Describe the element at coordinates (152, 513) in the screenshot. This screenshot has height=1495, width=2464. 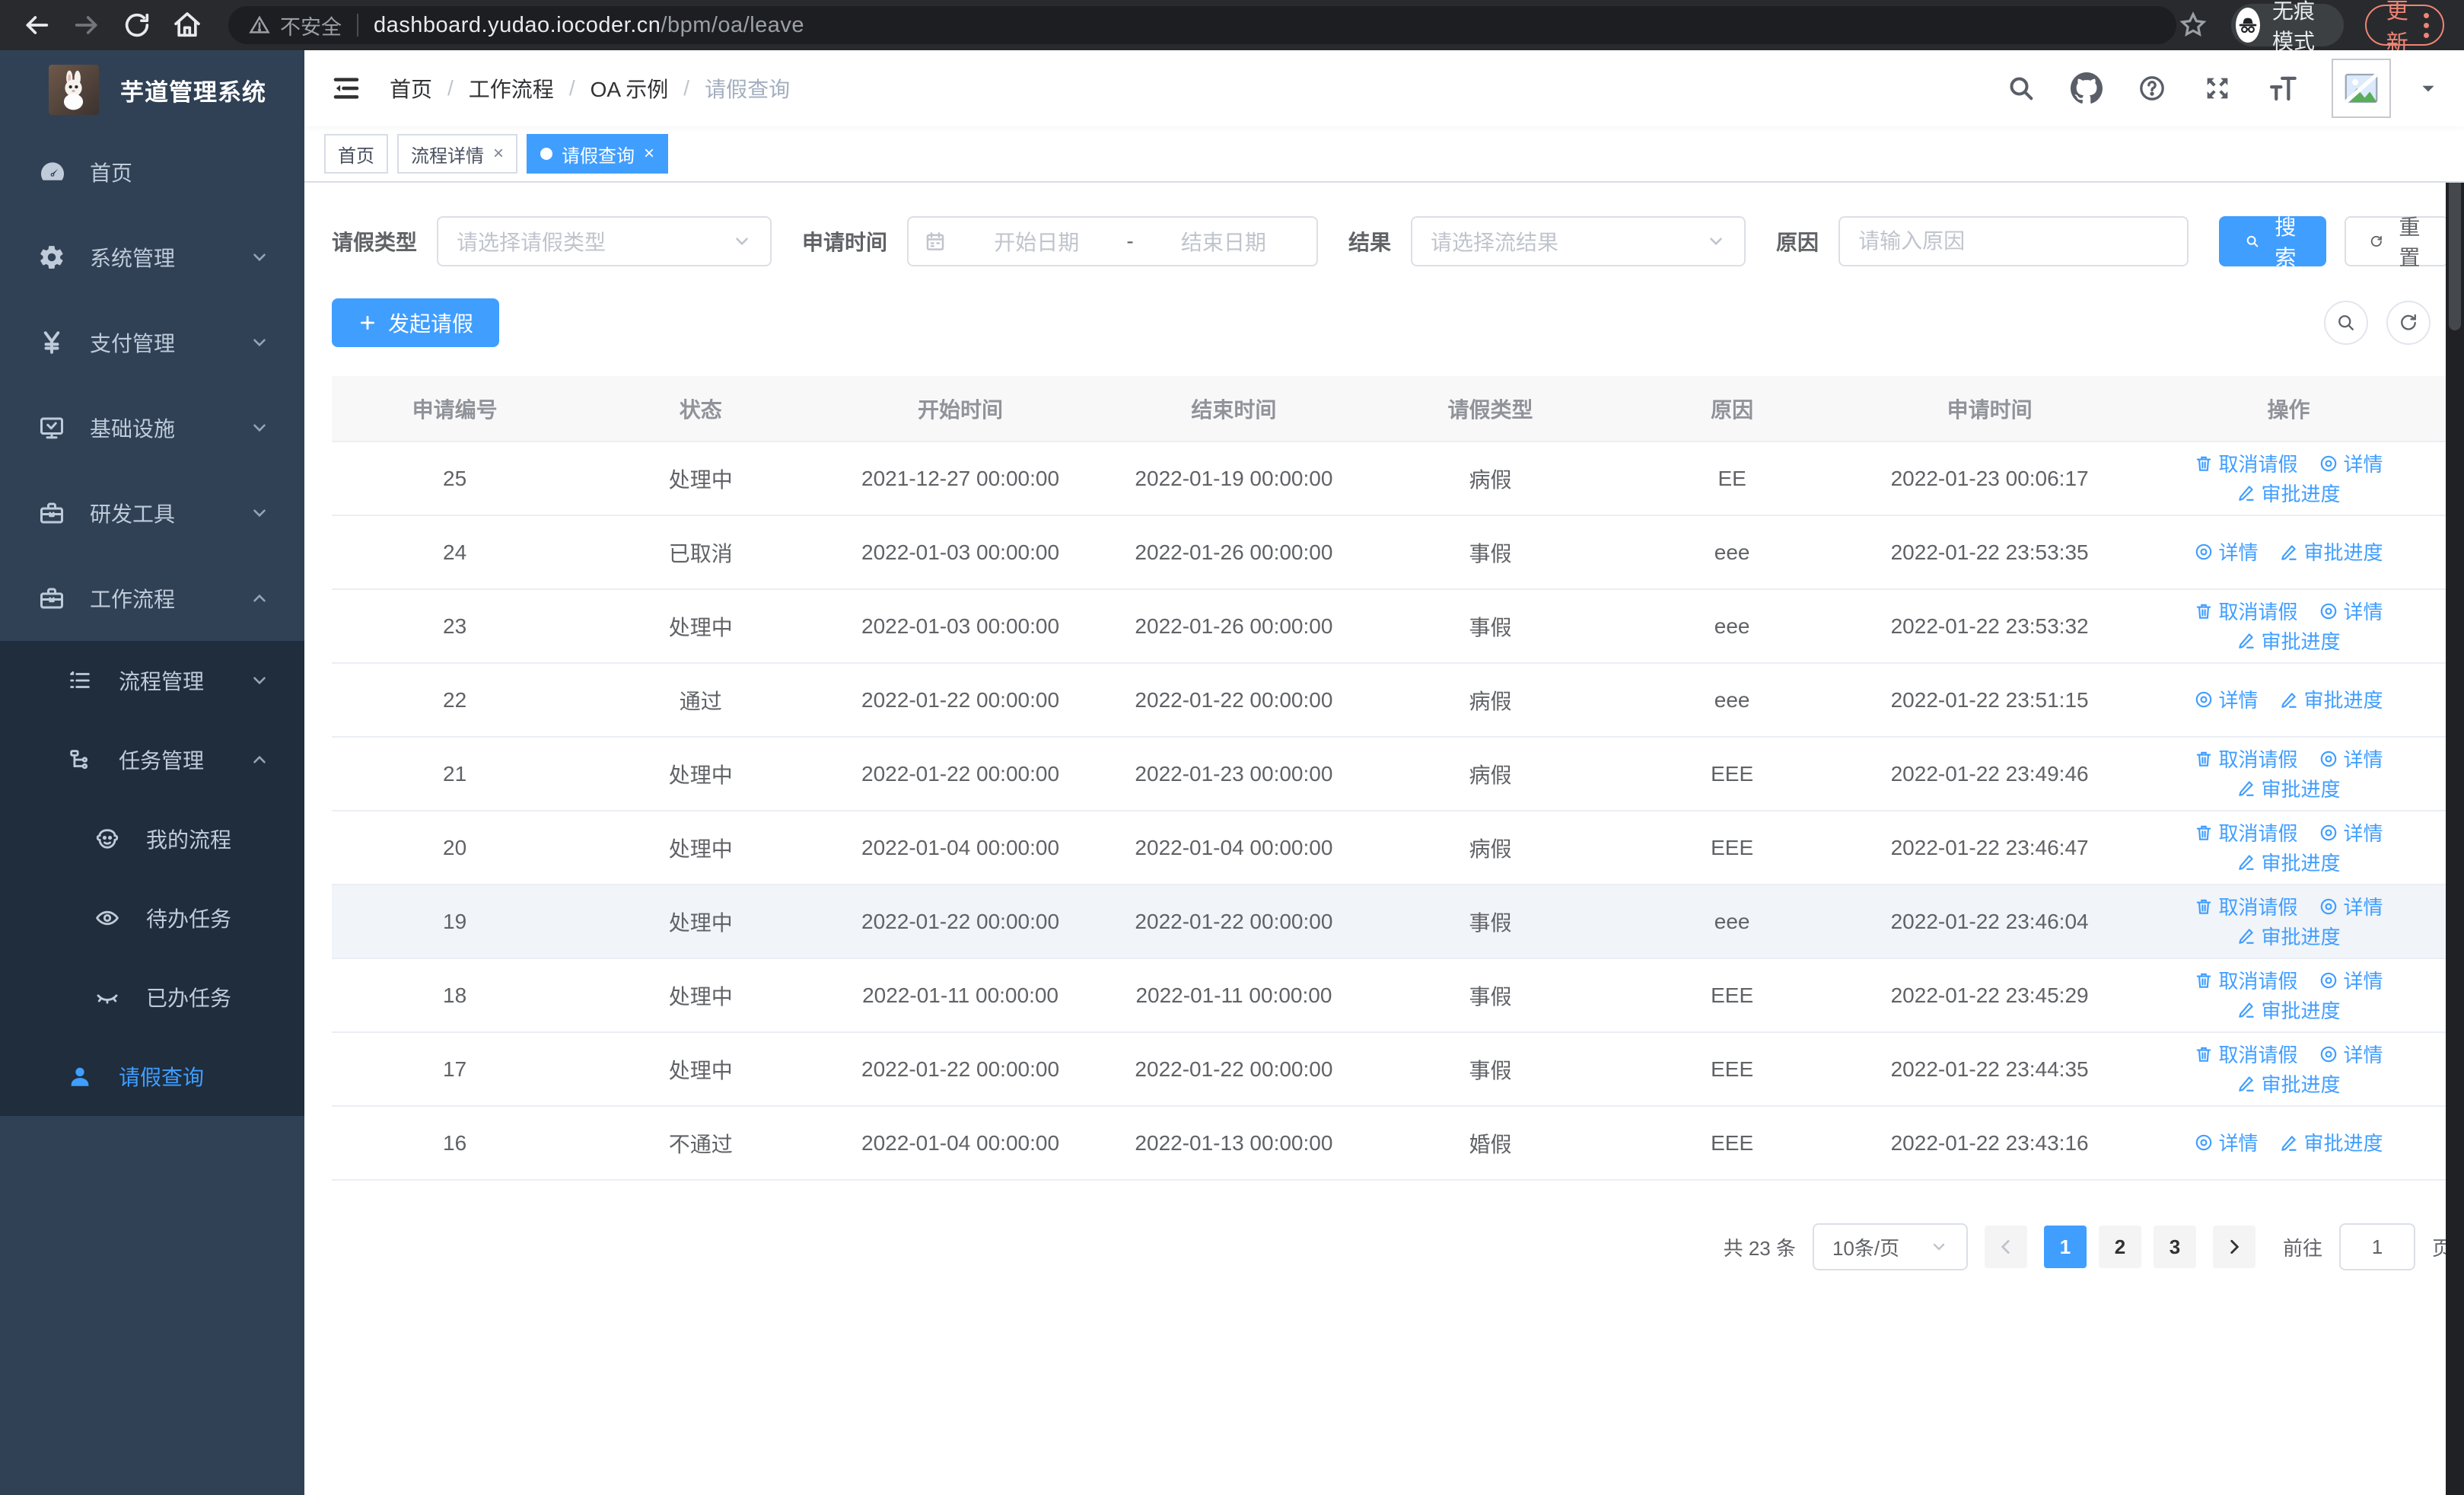
I see `sidebar-item-devtools: 研发工具` at that location.